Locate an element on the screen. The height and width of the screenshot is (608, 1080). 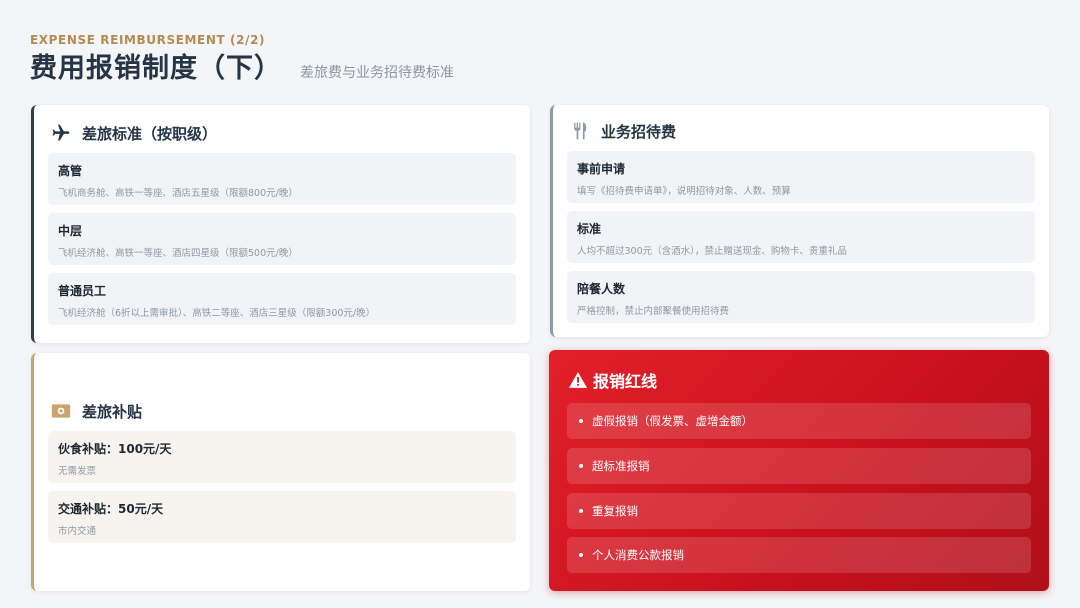
item-title: 普通员工 is located at coordinates (82, 291).